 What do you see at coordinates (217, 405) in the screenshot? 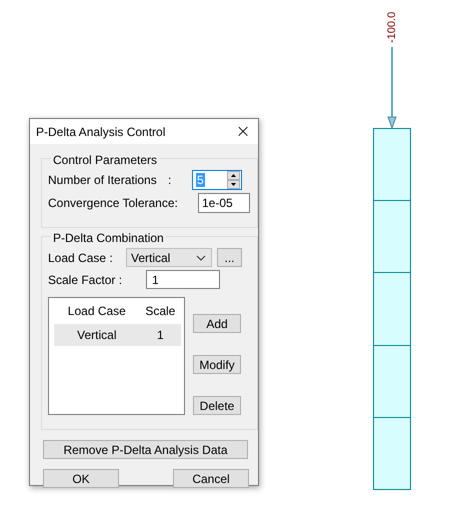
I see `delete-button: Delete` at bounding box center [217, 405].